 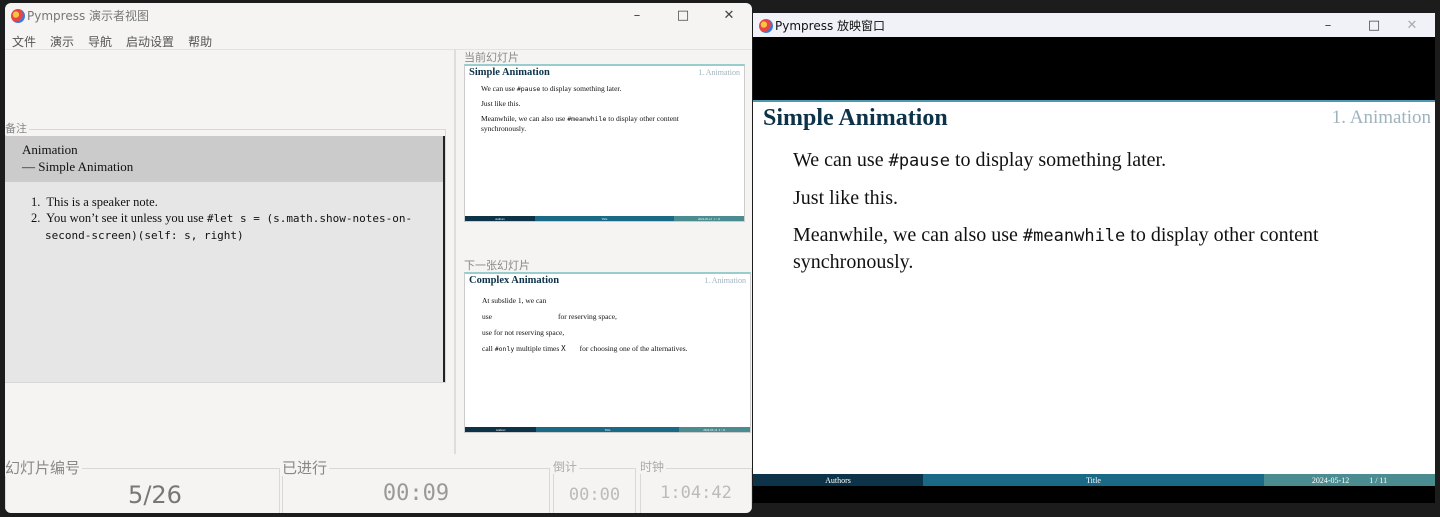 What do you see at coordinates (514, 280) in the screenshot?
I see `slide-title: Complex Animation` at bounding box center [514, 280].